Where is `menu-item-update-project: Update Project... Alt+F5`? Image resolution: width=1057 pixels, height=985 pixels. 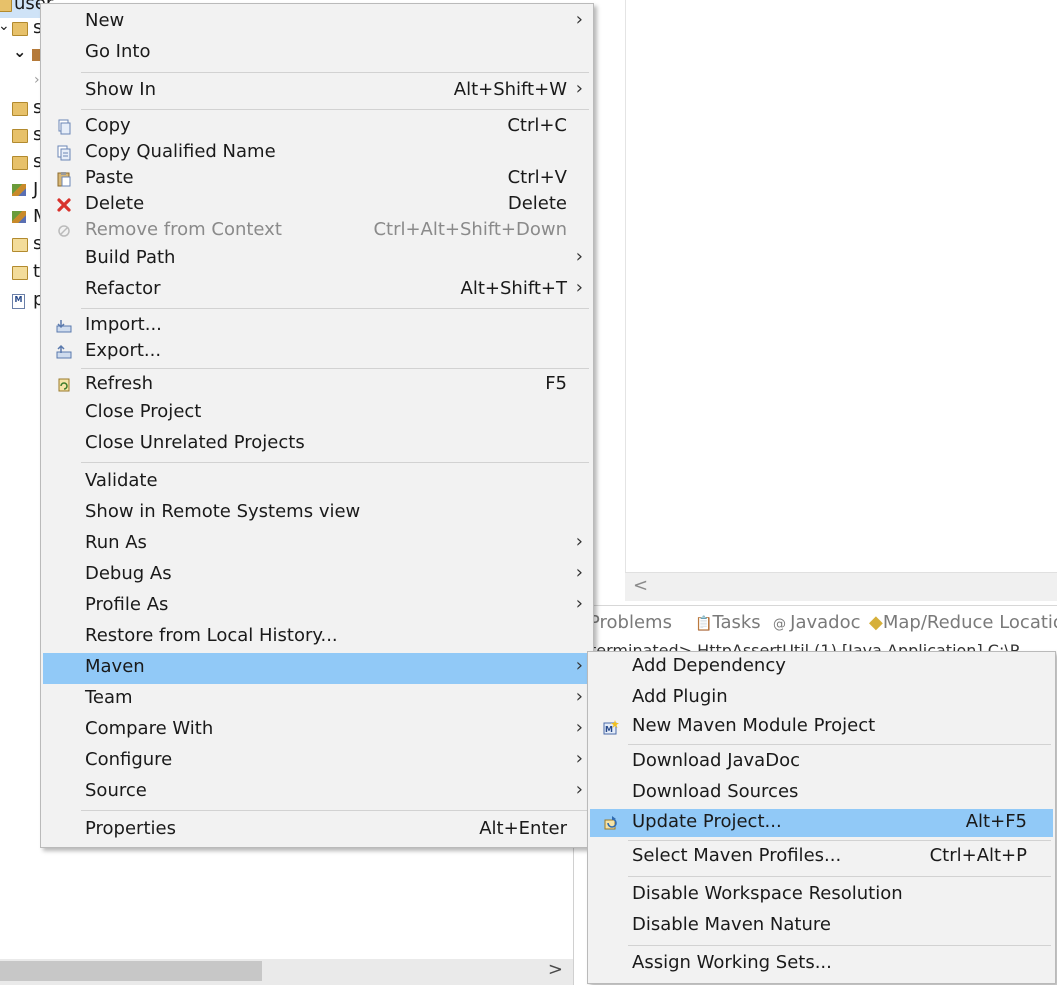
menu-item-update-project: Update Project... Alt+F5 is located at coordinates (821, 823).